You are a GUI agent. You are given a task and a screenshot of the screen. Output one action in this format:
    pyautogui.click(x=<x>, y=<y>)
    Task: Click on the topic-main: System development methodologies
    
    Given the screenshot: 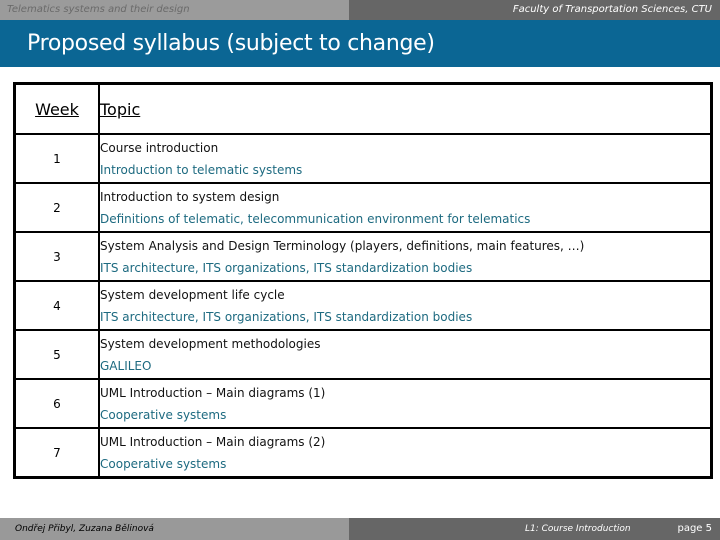 What is the action you would take?
    pyautogui.click(x=210, y=343)
    